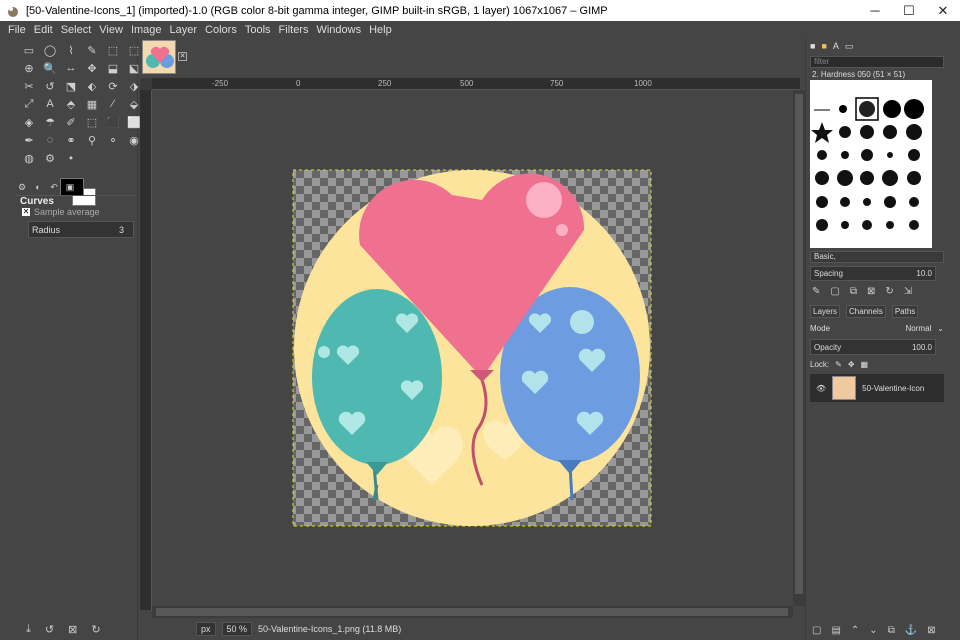 The width and height of the screenshot is (960, 640). Describe the element at coordinates (823, 46) in the screenshot. I see `patterns-tab-icon: ■` at that location.